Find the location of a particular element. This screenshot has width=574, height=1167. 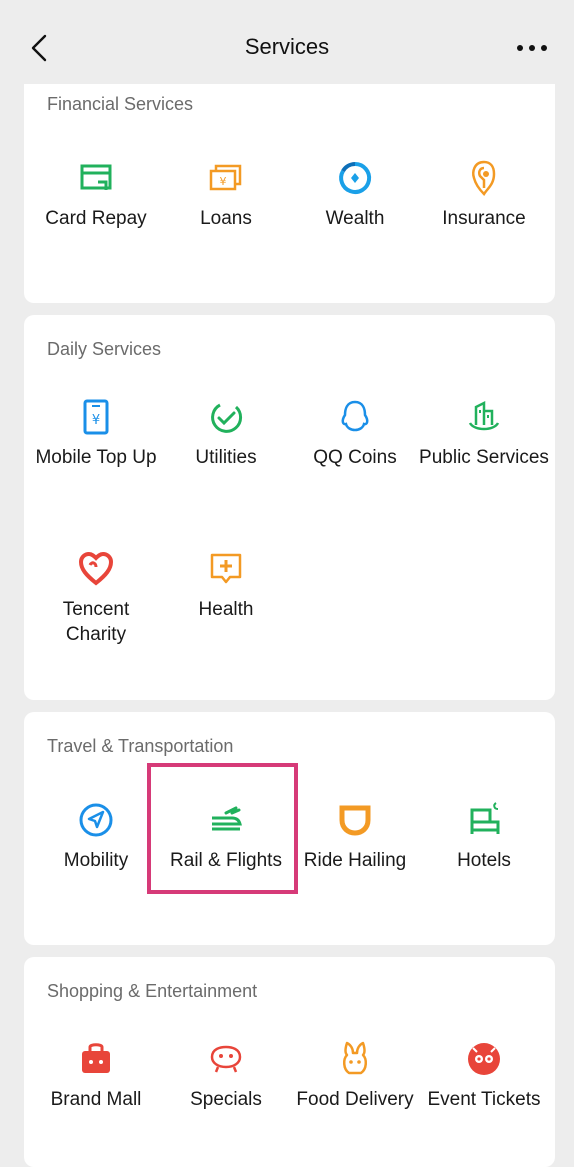

specials-icon is located at coordinates (226, 1059).